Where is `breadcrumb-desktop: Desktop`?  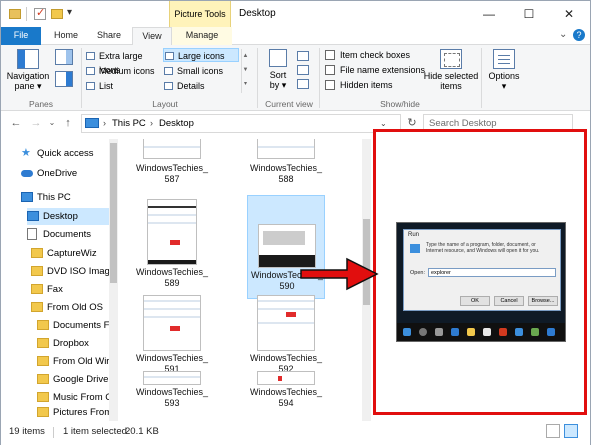 breadcrumb-desktop: Desktop is located at coordinates (176, 123).